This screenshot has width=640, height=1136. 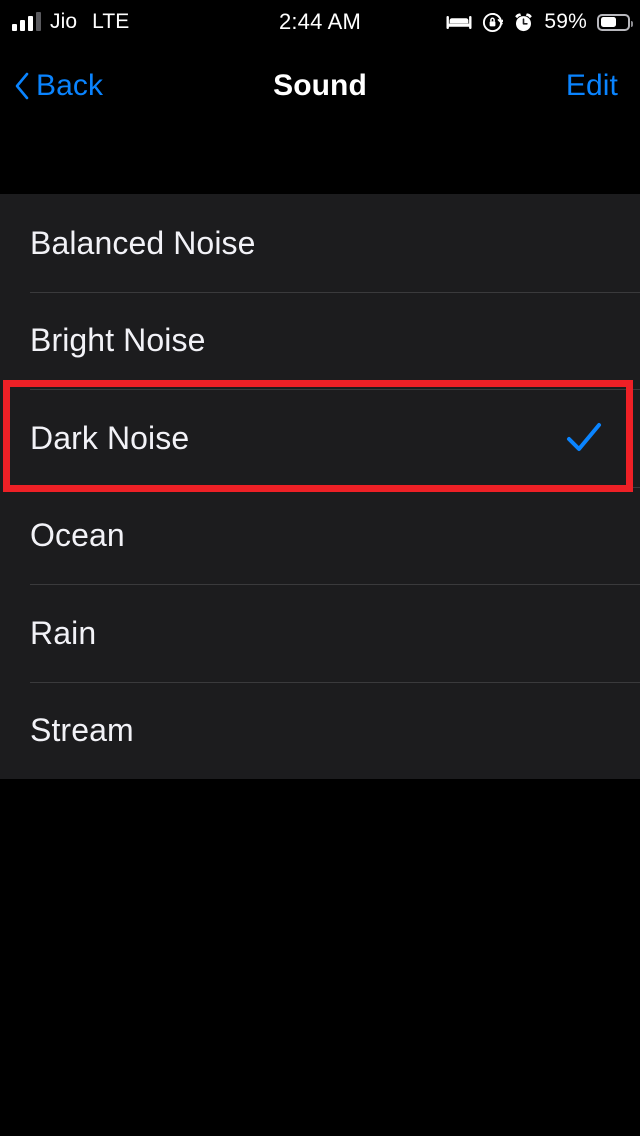 I want to click on alarm-clock-icon, so click(x=523, y=22).